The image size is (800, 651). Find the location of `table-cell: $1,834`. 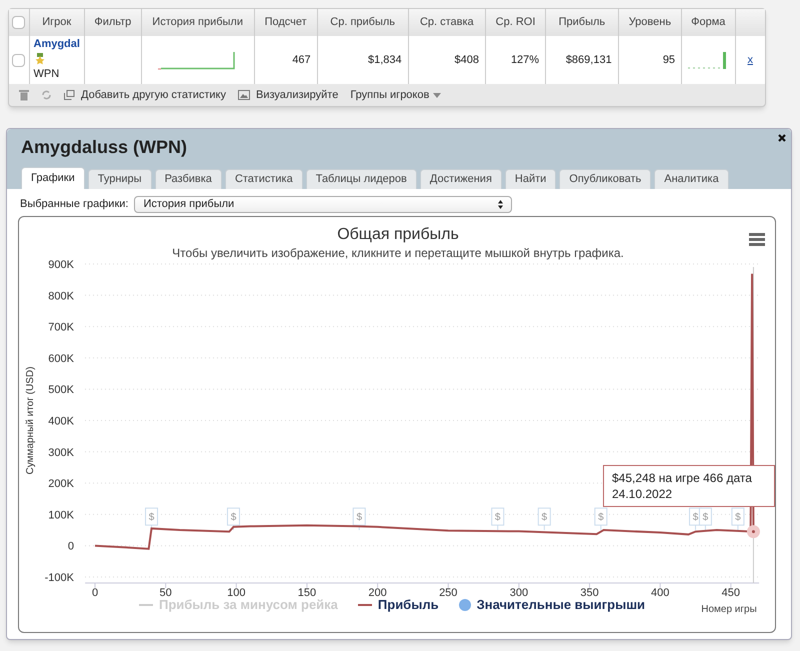

table-cell: $1,834 is located at coordinates (362, 60).